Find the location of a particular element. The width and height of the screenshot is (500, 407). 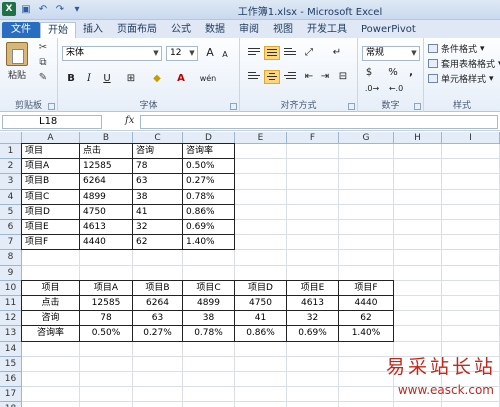

column-header: H is located at coordinates (418, 138).